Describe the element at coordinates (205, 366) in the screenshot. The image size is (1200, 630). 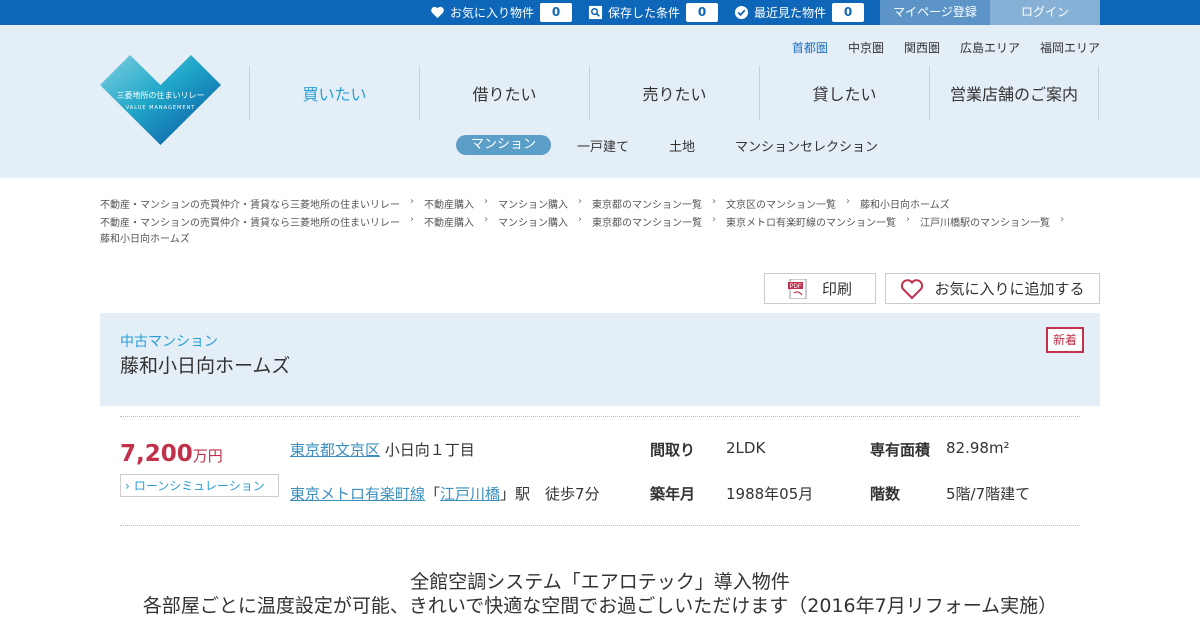
I see `property-name: 藤和小日向ホームズ` at that location.